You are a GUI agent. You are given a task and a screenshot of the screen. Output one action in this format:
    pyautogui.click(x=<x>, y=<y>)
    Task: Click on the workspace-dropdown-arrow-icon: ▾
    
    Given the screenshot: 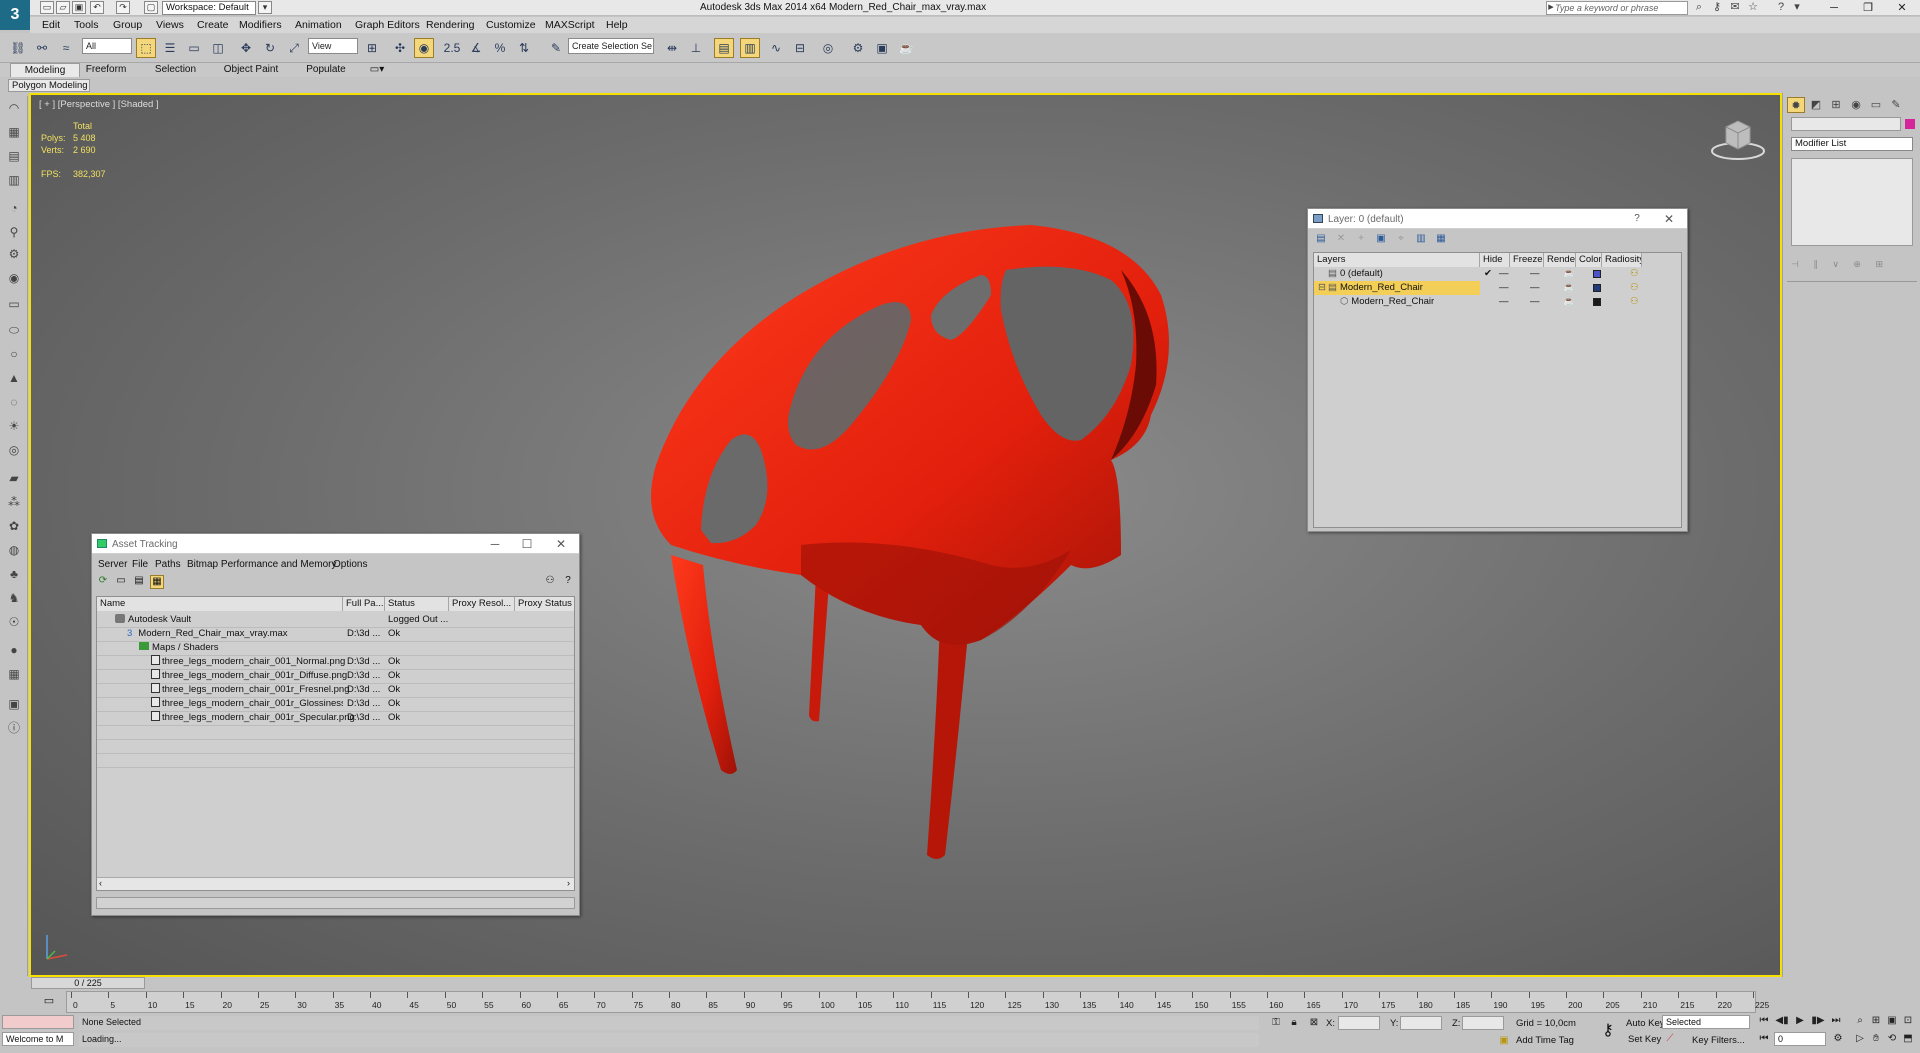 What is the action you would take?
    pyautogui.click(x=265, y=7)
    